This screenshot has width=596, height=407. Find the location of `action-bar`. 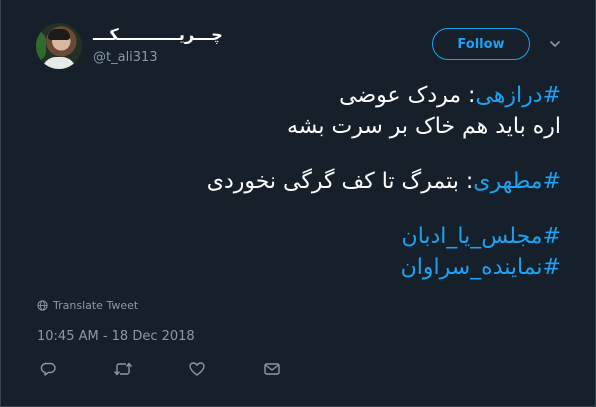

action-bar is located at coordinates (298, 370).